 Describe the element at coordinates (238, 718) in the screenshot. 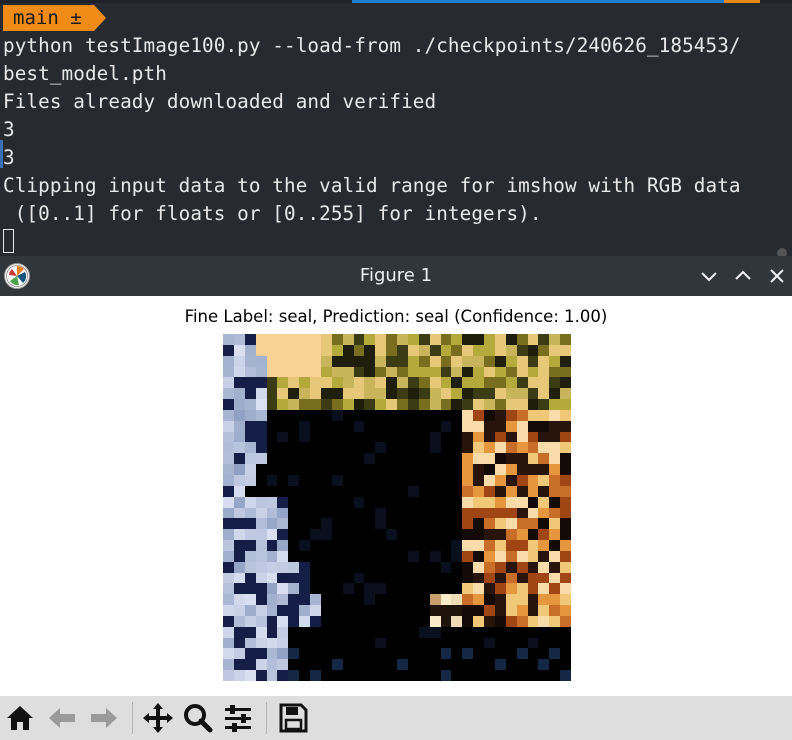

I see `configure-subplots-button` at that location.